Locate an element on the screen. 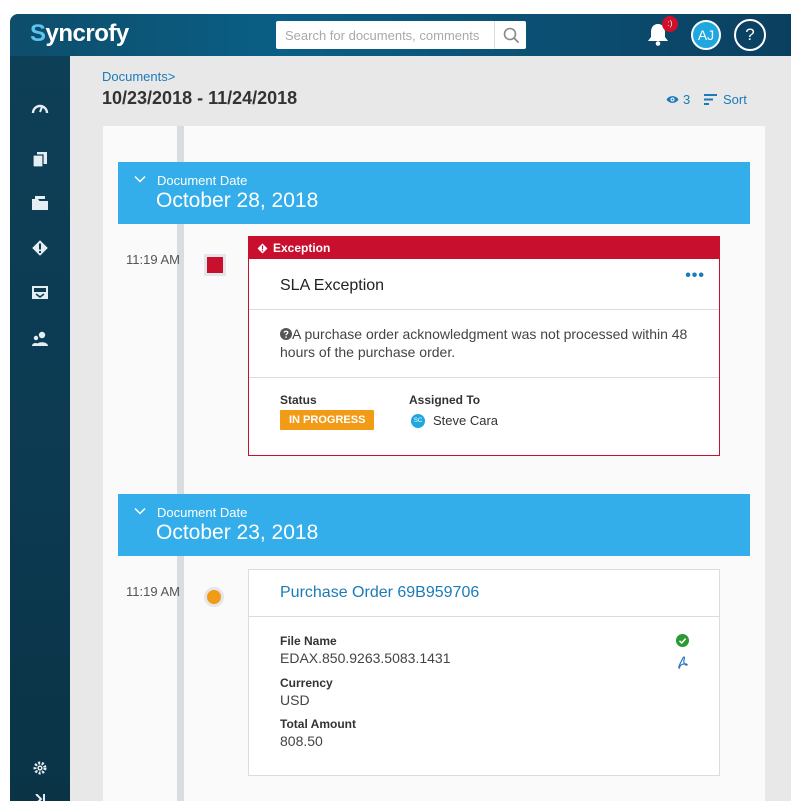  total-amount-value: 808.50 is located at coordinates (301, 741).